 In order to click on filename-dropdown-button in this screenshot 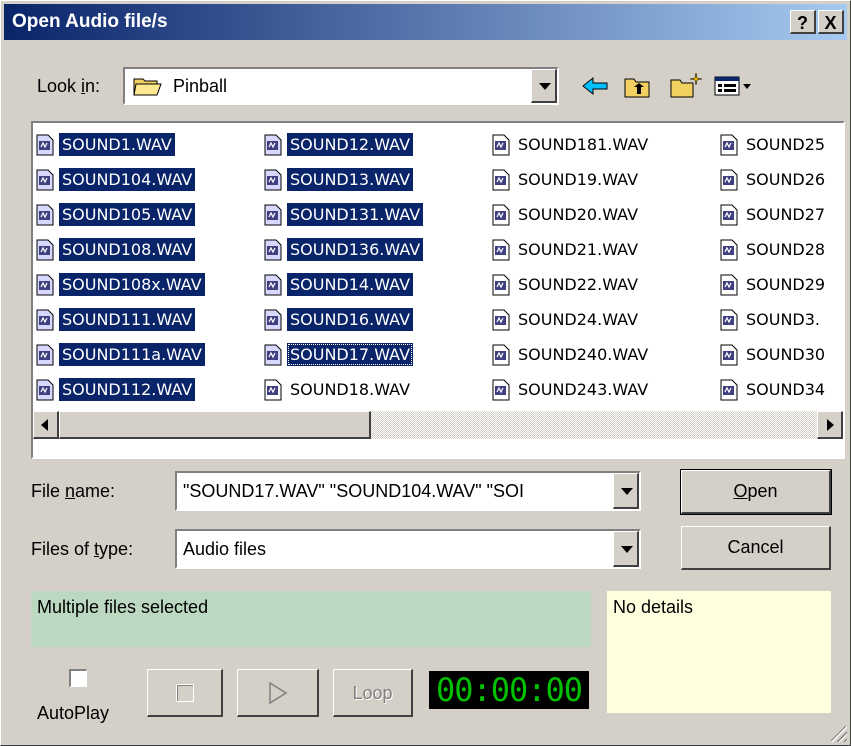, I will do `click(626, 491)`.